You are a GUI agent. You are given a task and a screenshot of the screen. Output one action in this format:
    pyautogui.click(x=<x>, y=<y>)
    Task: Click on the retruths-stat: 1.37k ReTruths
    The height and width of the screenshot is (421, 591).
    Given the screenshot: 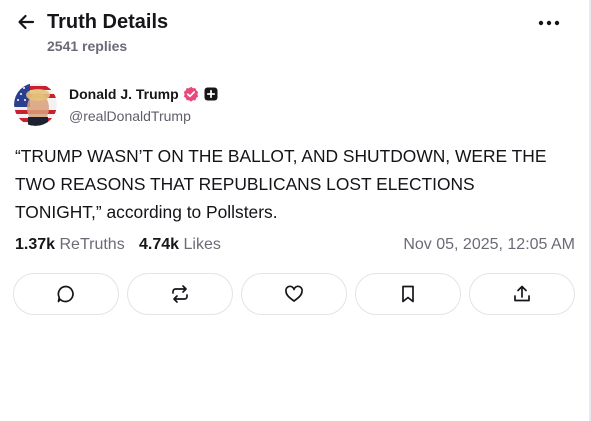 What is the action you would take?
    pyautogui.click(x=70, y=245)
    